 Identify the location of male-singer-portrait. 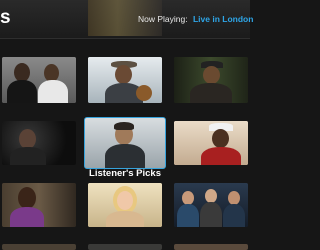
(125, 143).